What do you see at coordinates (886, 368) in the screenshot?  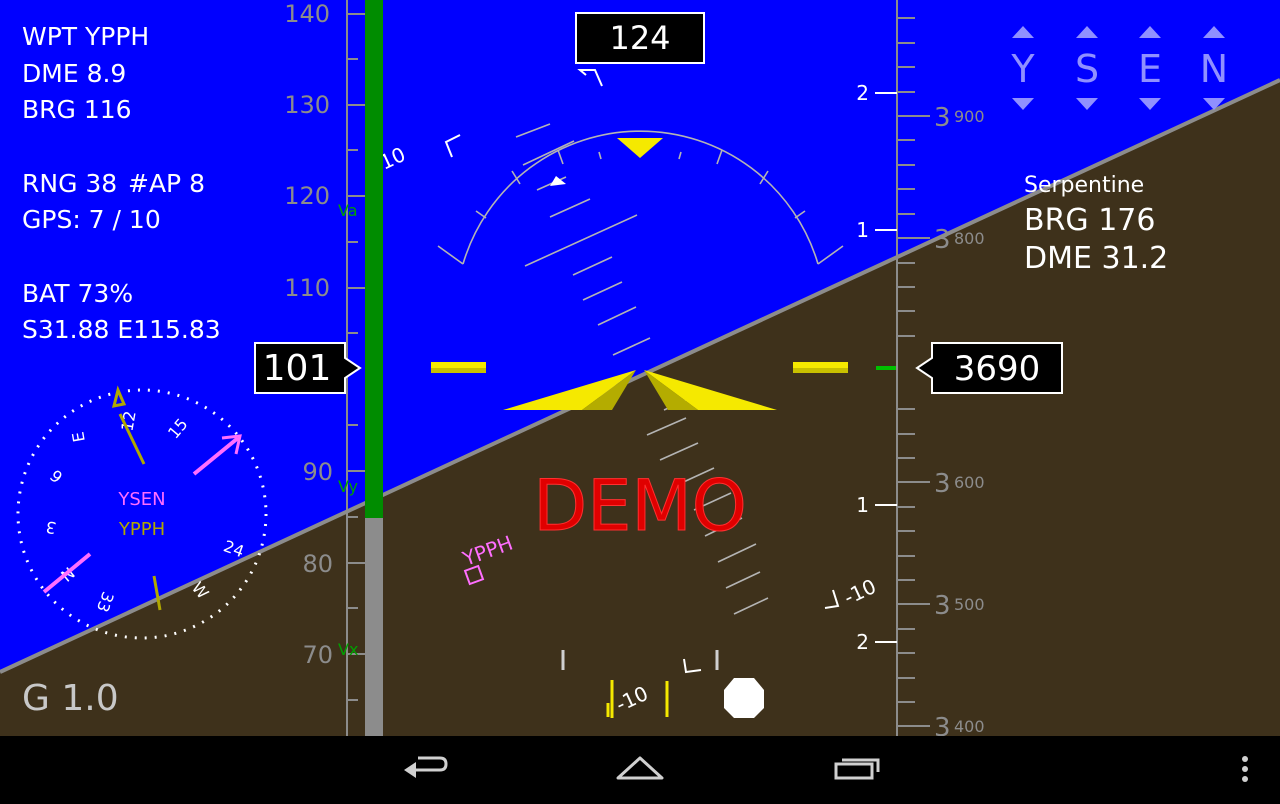 I see `vsi-pointer` at bounding box center [886, 368].